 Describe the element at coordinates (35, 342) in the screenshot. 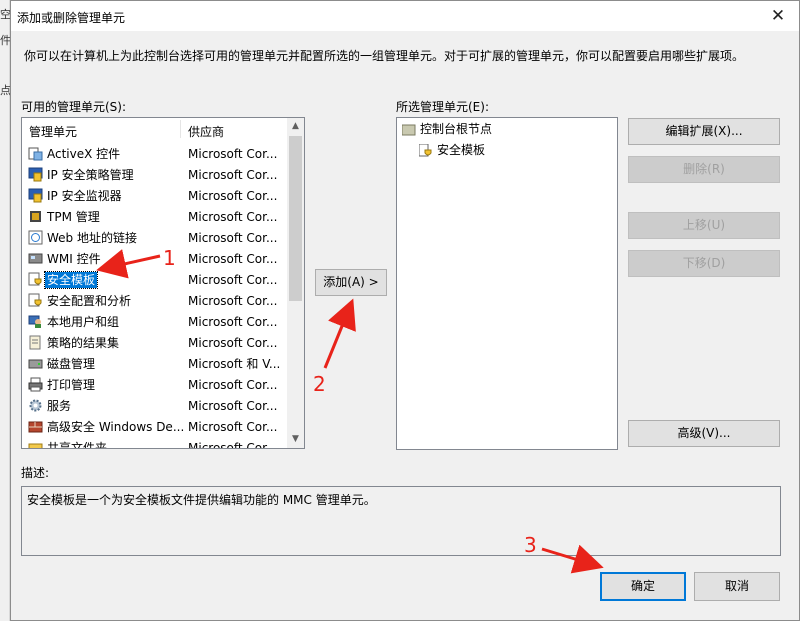

I see `rsop-icon` at that location.